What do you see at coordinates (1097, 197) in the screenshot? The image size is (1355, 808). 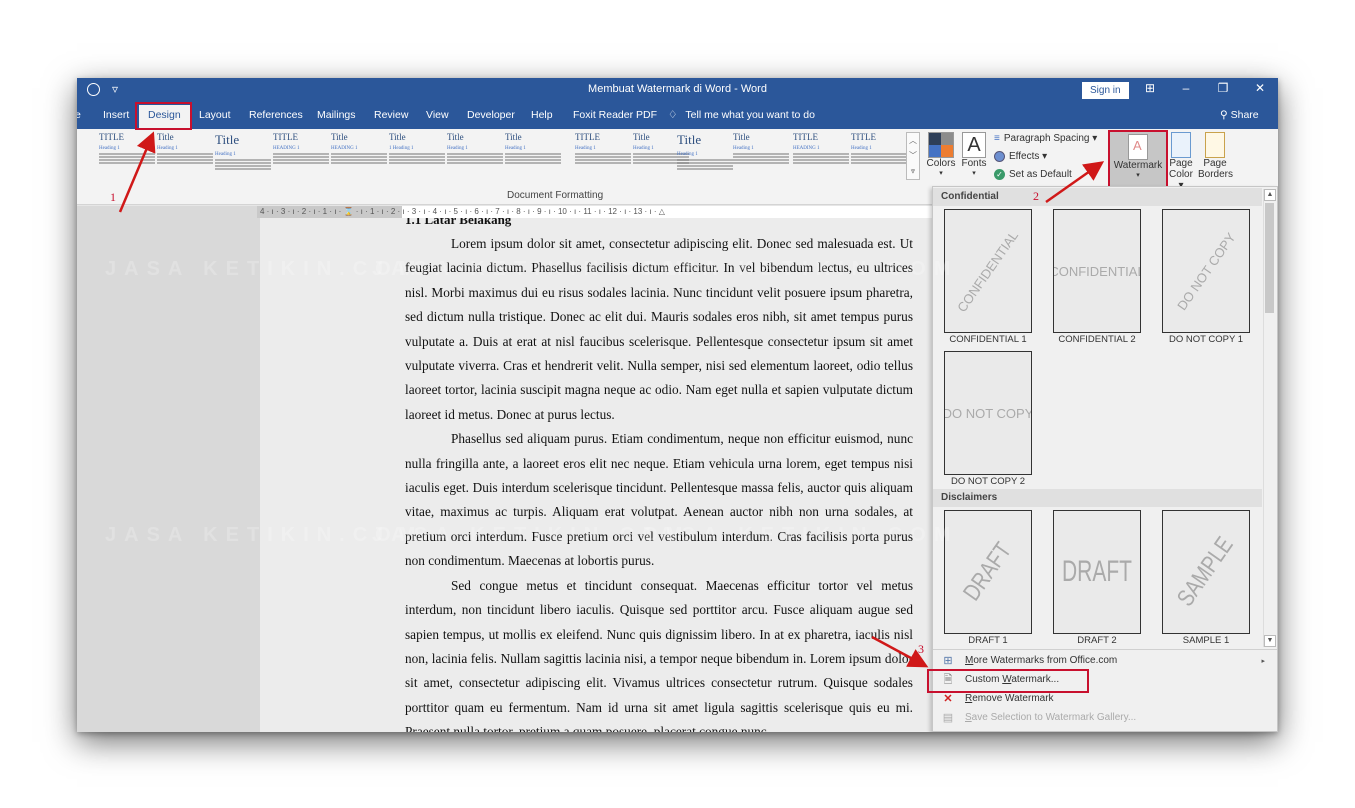 I see `section-confidential: Confidential` at bounding box center [1097, 197].